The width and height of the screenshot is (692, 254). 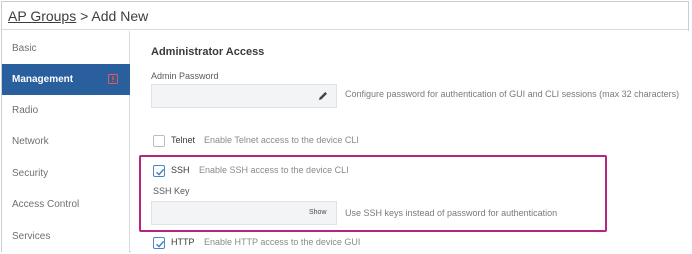 I want to click on http-label: HTTP, so click(x=183, y=242).